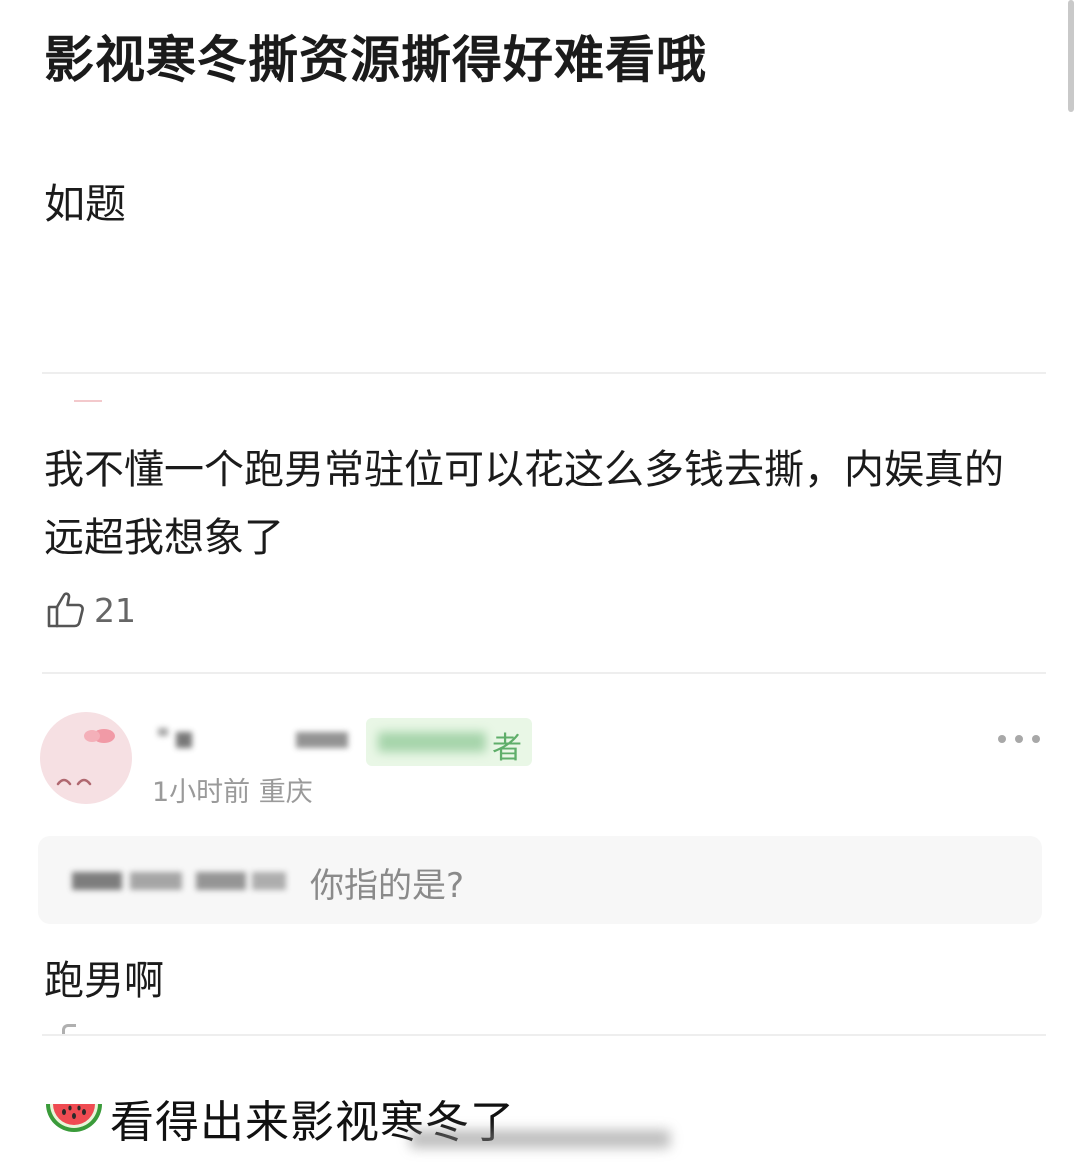 The width and height of the screenshot is (1080, 1163). What do you see at coordinates (540, 1139) in the screenshot?
I see `caption-watermark` at bounding box center [540, 1139].